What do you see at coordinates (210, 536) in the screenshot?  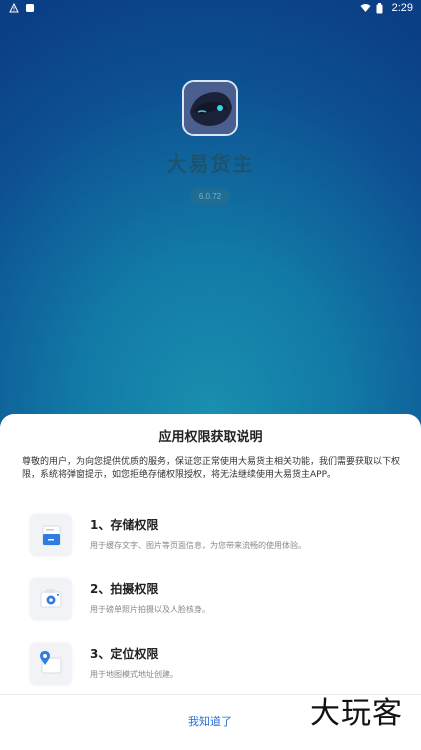 I see `permission-item-storage: 1、存储权限 用于缓存文字、图片等页面信息，为您带来流畅的使用体验。` at bounding box center [210, 536].